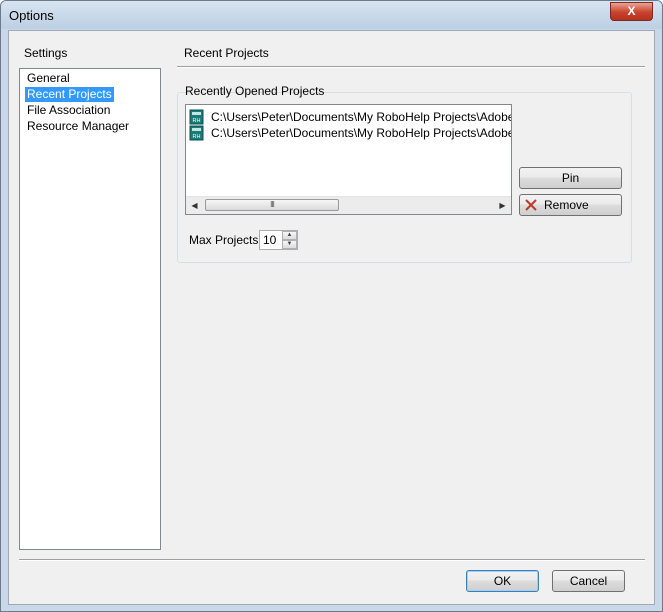 The width and height of the screenshot is (663, 612). Describe the element at coordinates (69, 94) in the screenshot. I see `tree-item-recent-projects: Recent Projects` at that location.